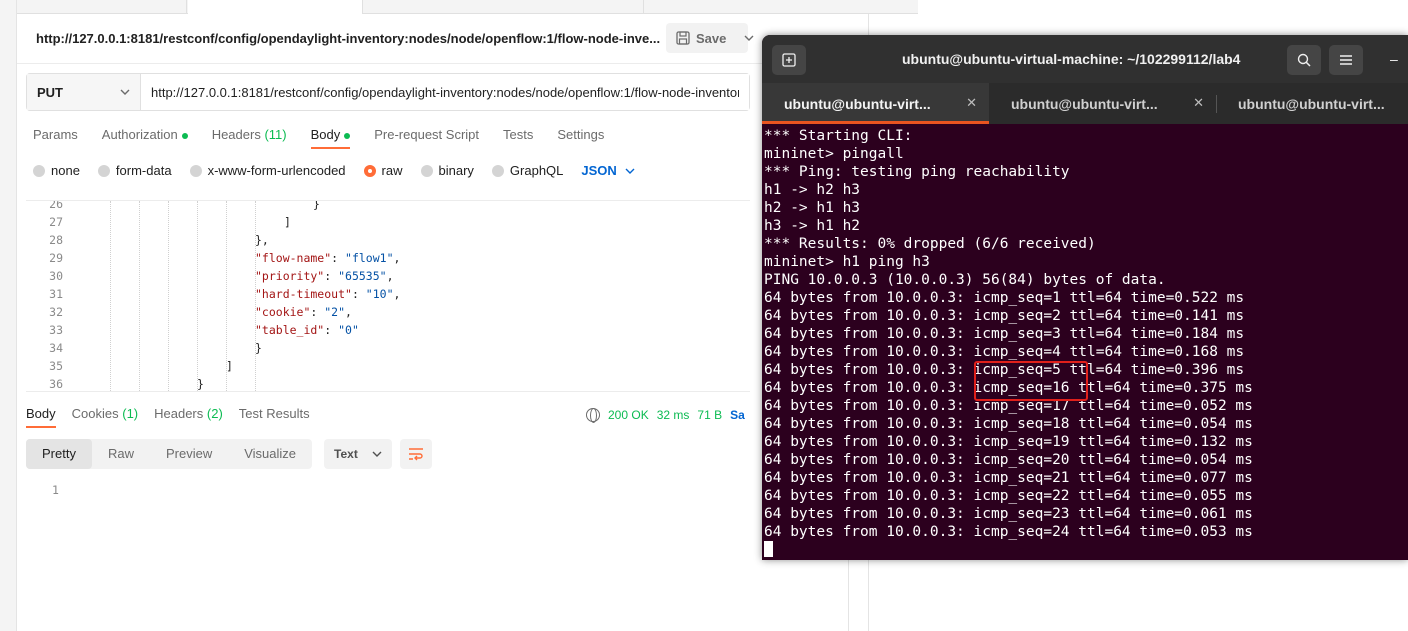  I want to click on menu-button, so click(1346, 60).